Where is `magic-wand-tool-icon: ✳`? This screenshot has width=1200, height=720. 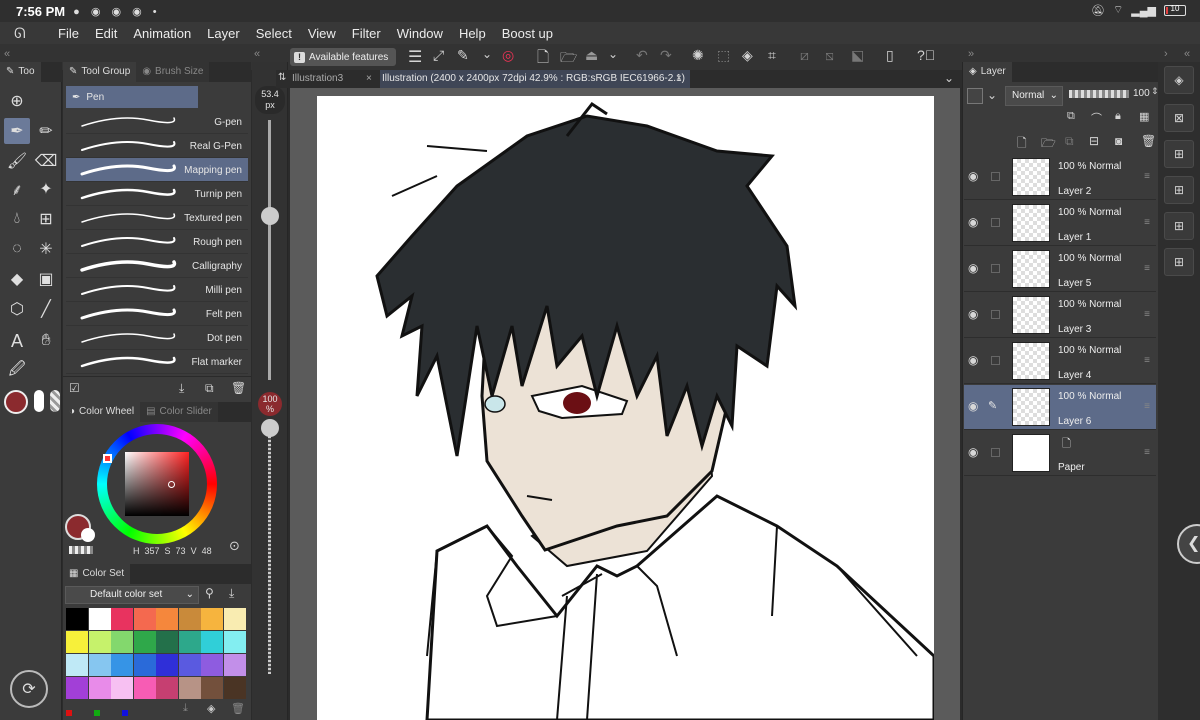
magic-wand-tool-icon: ✳ is located at coordinates (46, 249).